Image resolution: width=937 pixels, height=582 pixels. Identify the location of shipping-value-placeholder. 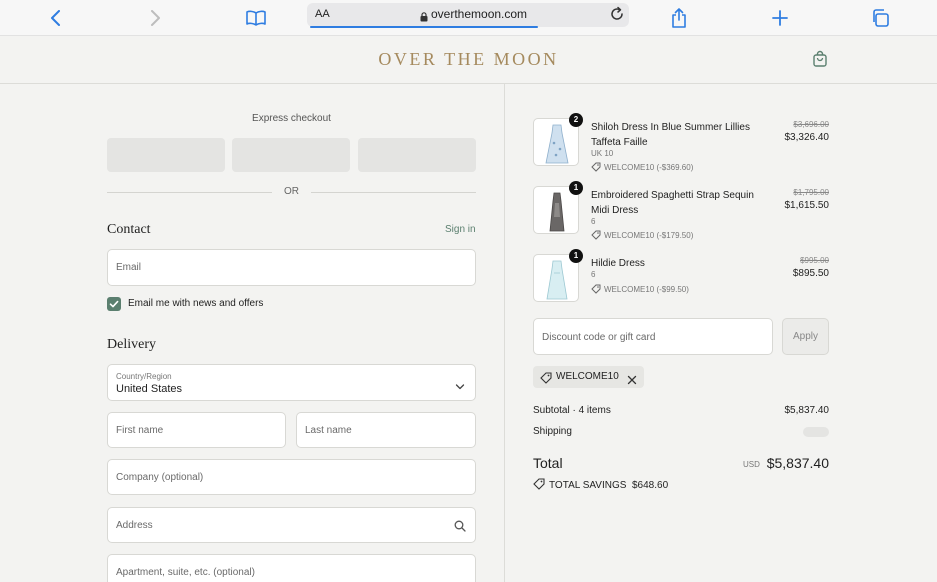
(816, 432).